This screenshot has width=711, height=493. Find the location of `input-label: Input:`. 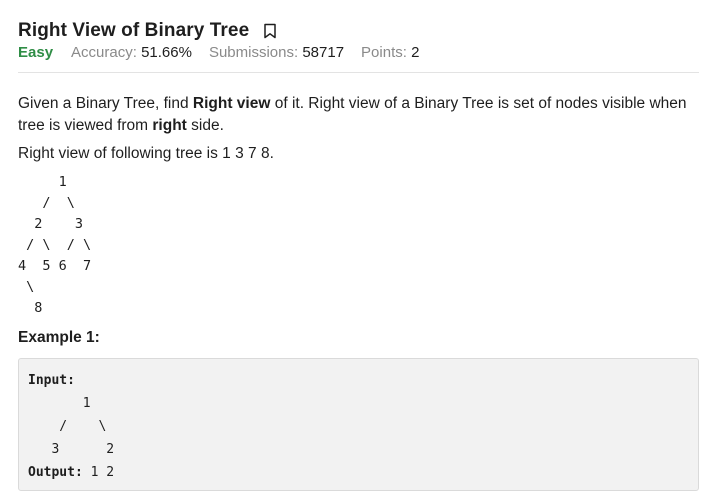

input-label: Input: is located at coordinates (51, 380).